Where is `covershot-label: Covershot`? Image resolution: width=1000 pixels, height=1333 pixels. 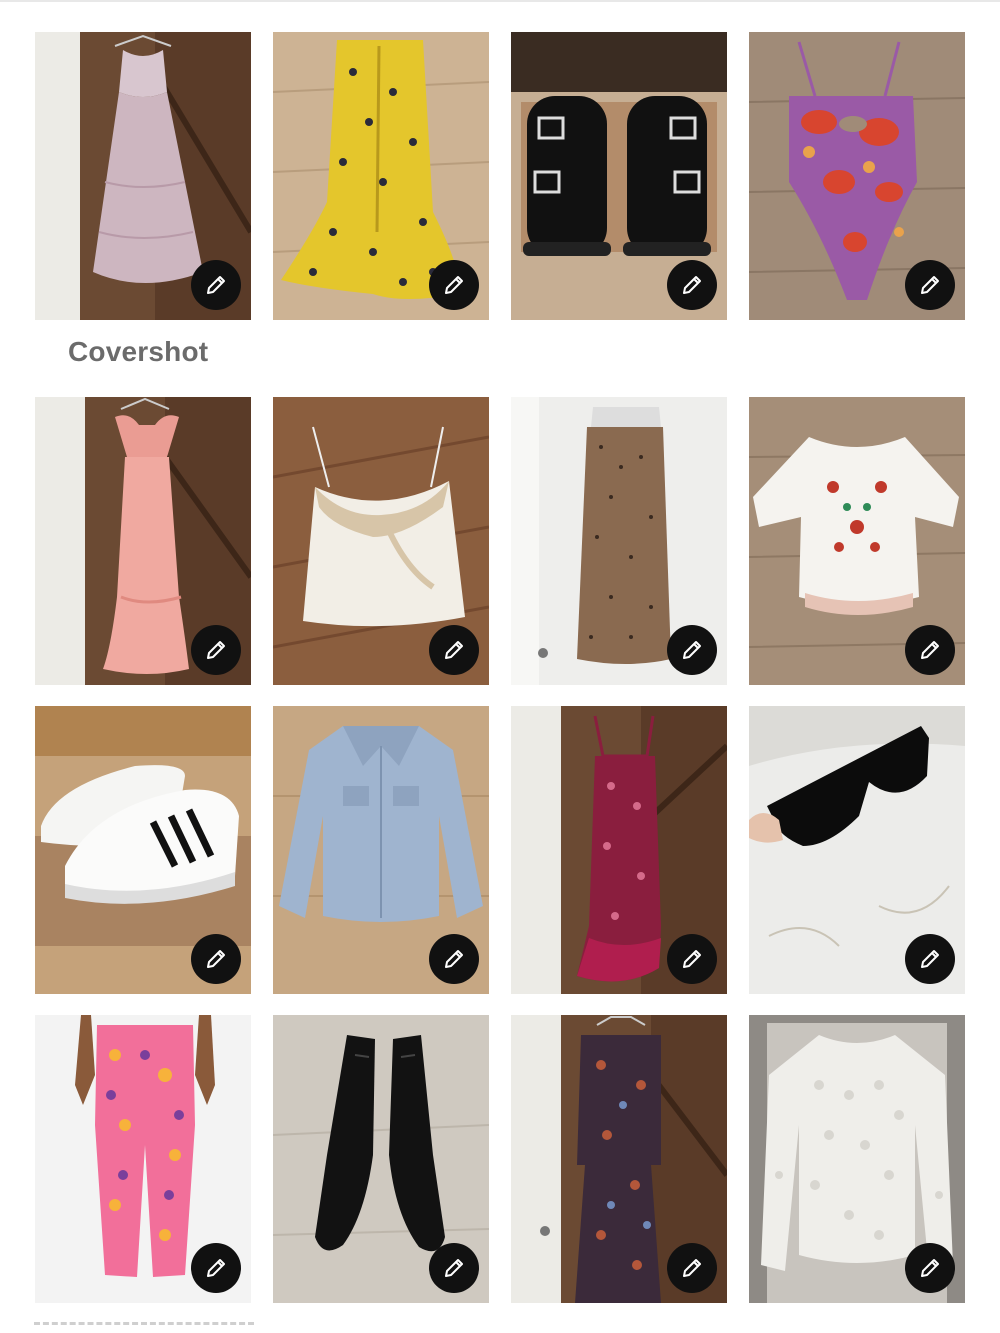
covershot-label: Covershot is located at coordinates (138, 351).